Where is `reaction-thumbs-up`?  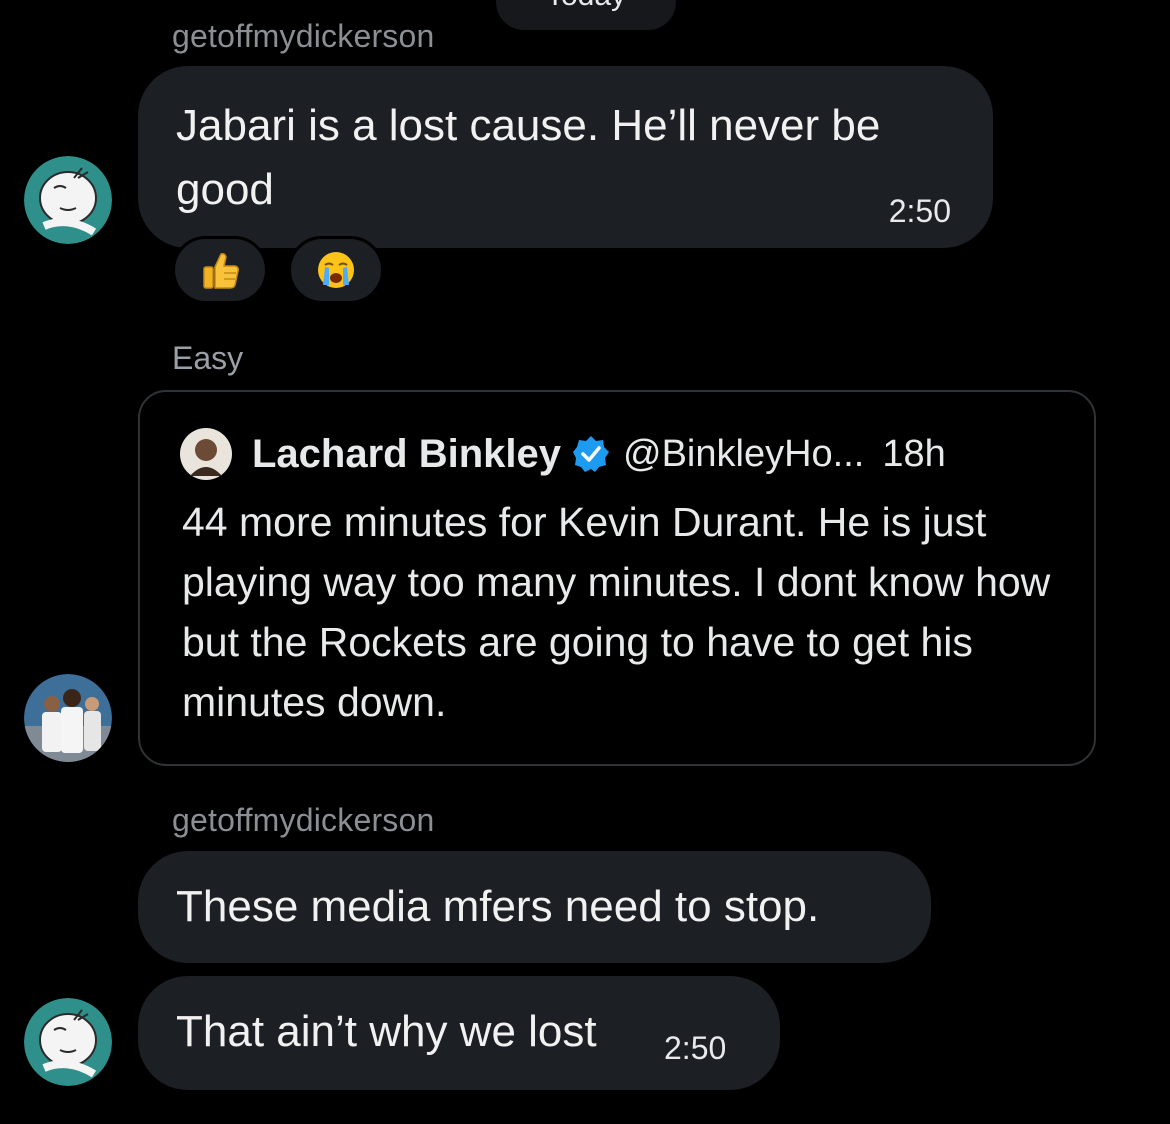 reaction-thumbs-up is located at coordinates (220, 270).